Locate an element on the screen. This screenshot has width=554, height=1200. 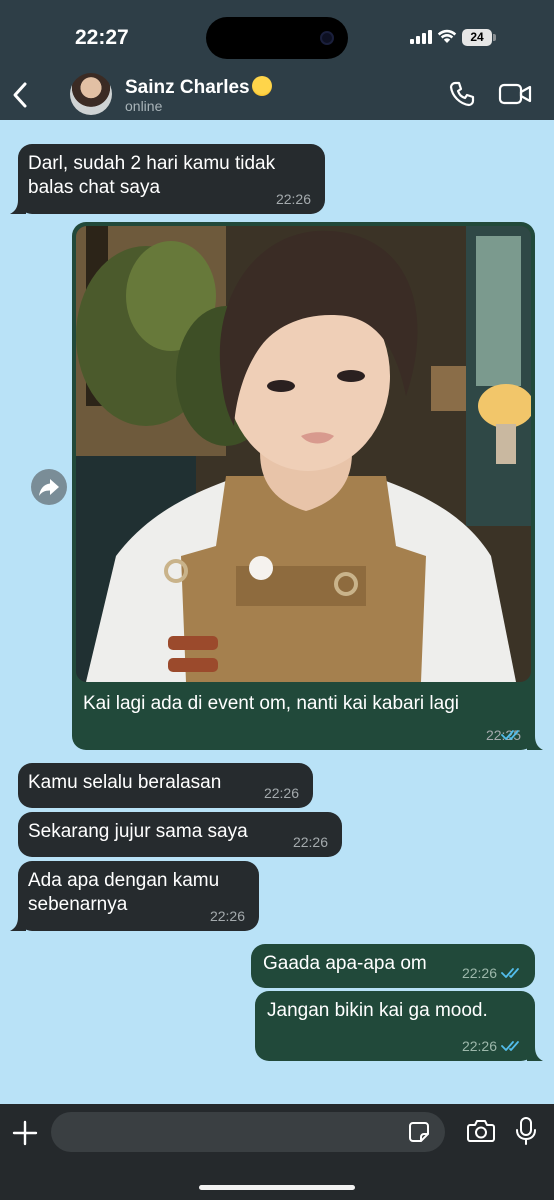
plus-icon is located at coordinates (25, 1133).